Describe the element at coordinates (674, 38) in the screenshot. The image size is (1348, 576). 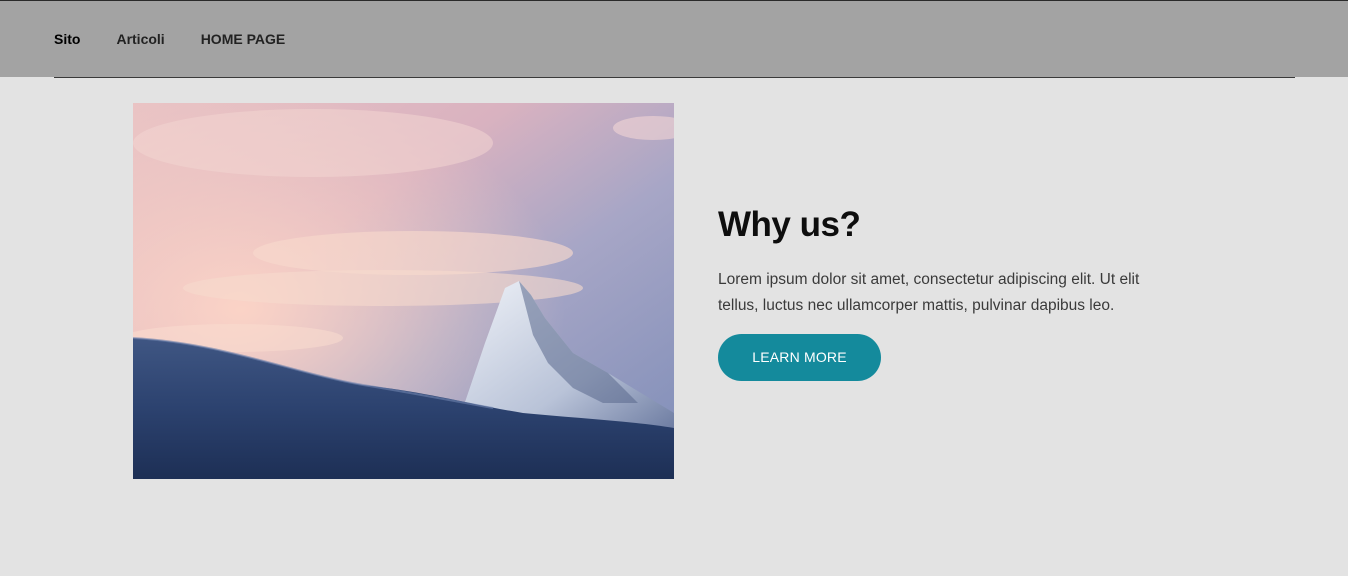
I see `site-header: Sito Articoli HOME PAGE` at that location.